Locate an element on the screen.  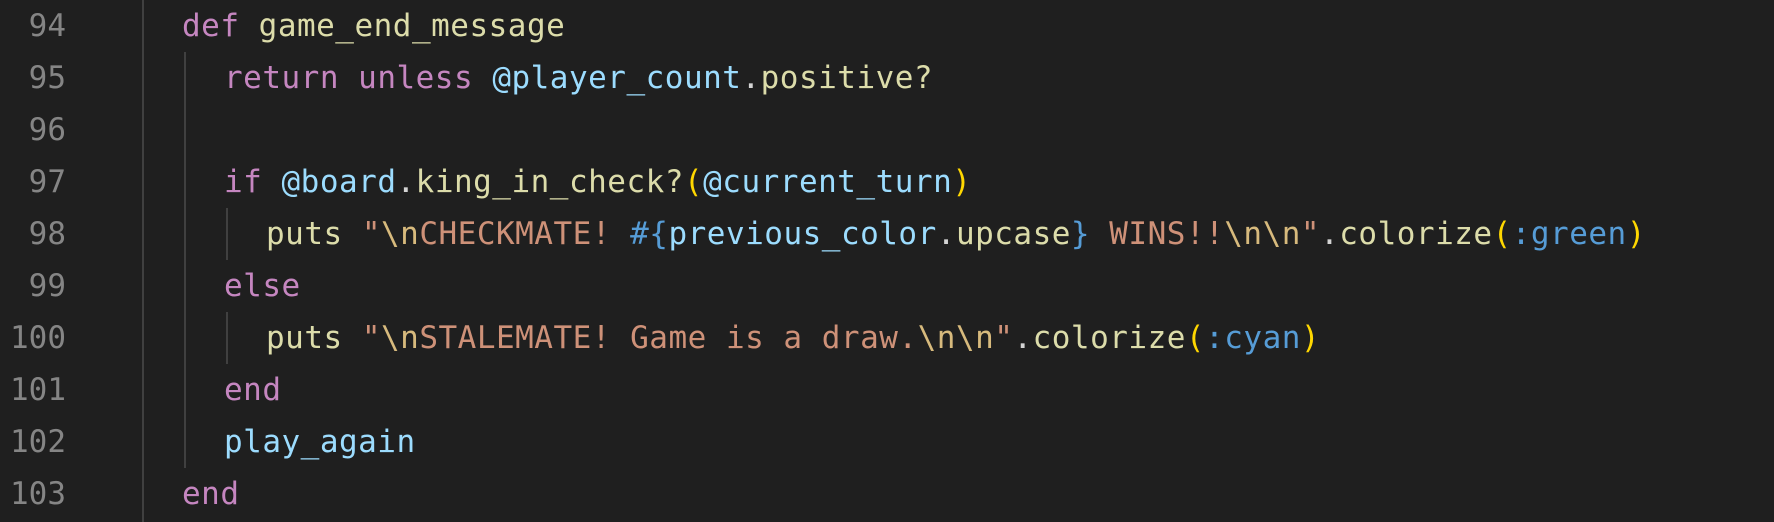
line-number: 100 is located at coordinates (38, 338).